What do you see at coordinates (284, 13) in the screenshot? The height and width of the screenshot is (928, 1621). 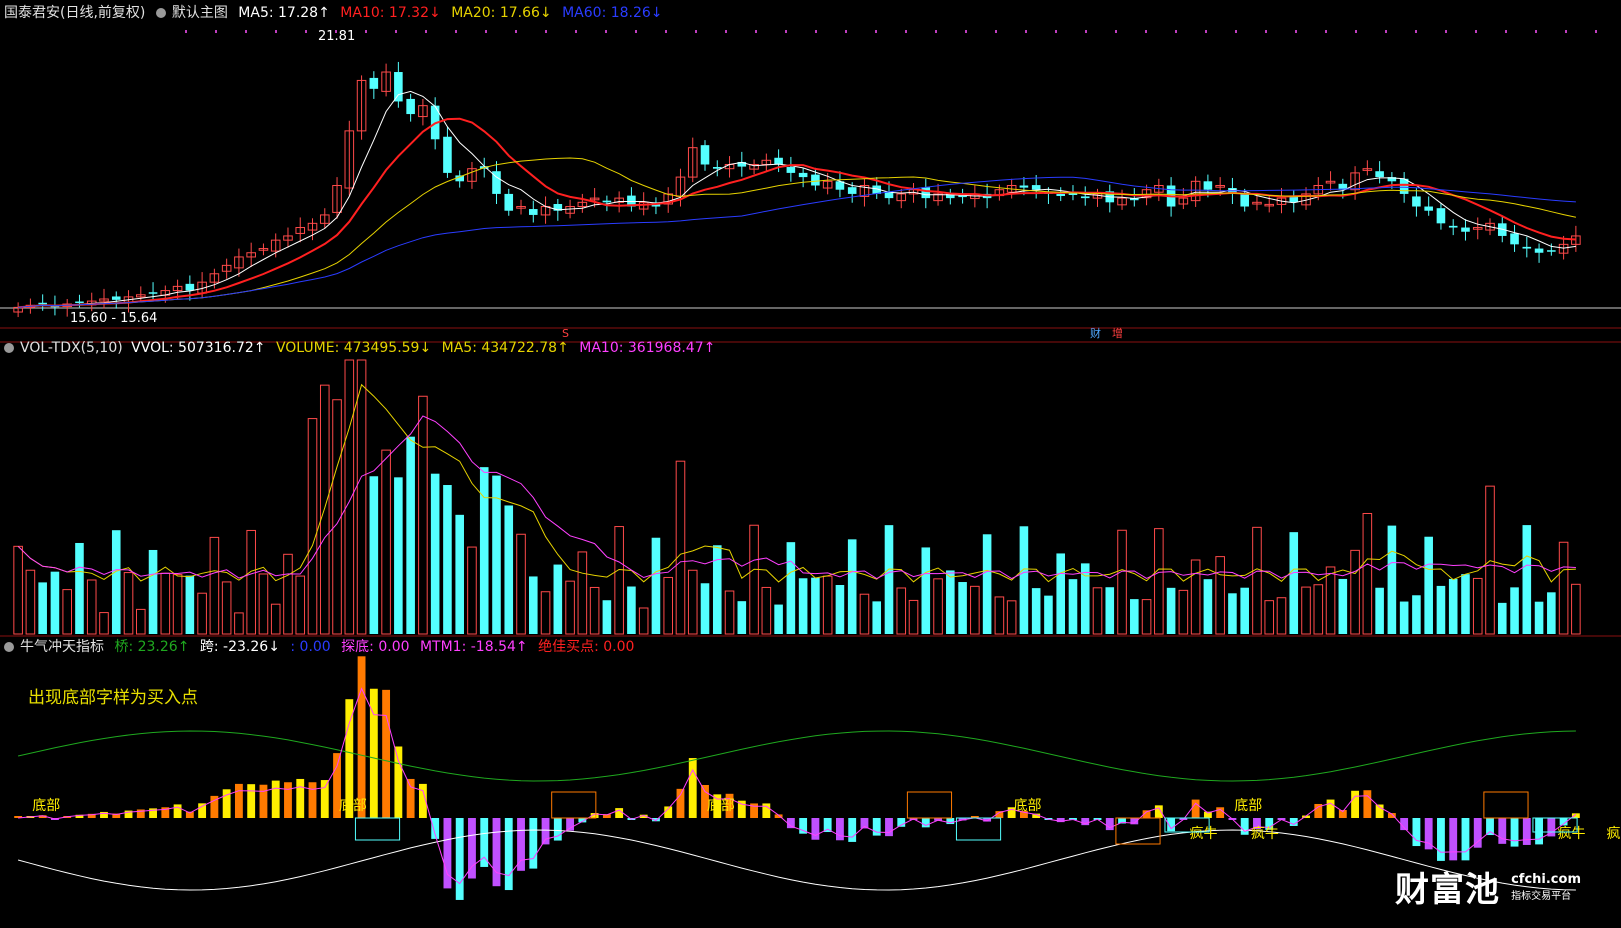 I see `ma5-label: MA5: 17.28↑` at bounding box center [284, 13].